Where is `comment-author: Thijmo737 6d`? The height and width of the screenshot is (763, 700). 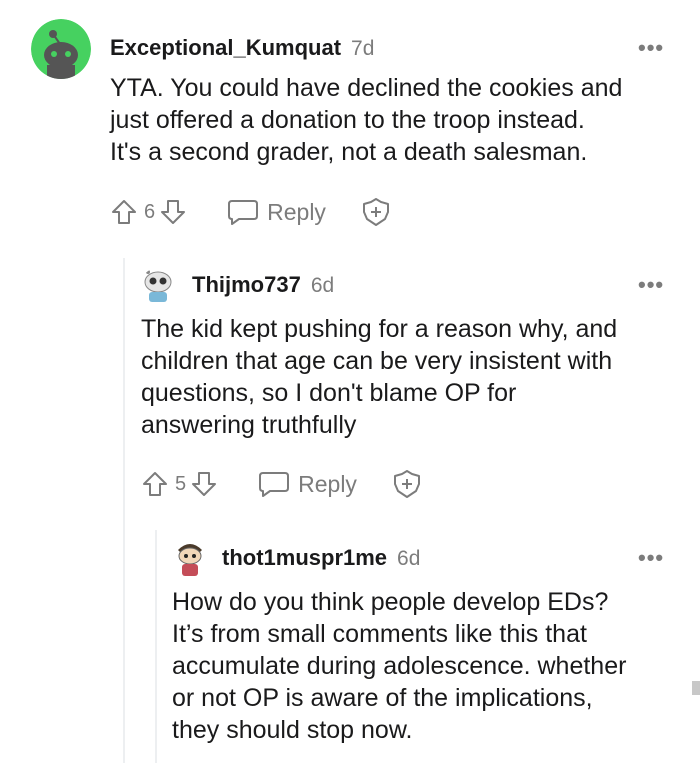
comment-author: Thijmo737 6d is located at coordinates (263, 285).